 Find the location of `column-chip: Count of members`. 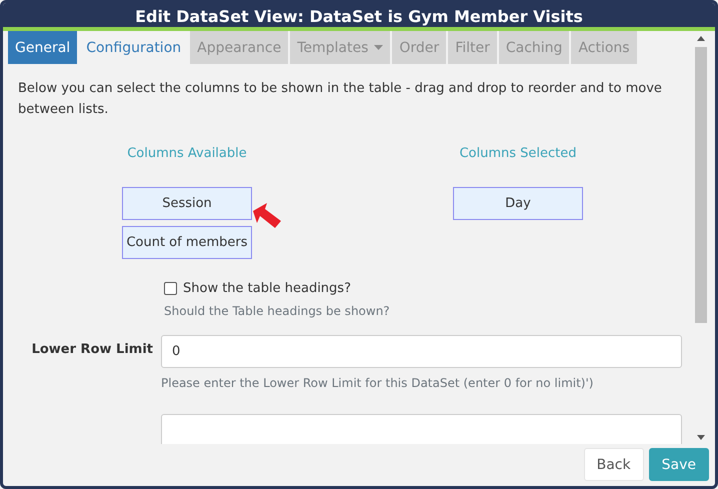

column-chip: Count of members is located at coordinates (187, 242).